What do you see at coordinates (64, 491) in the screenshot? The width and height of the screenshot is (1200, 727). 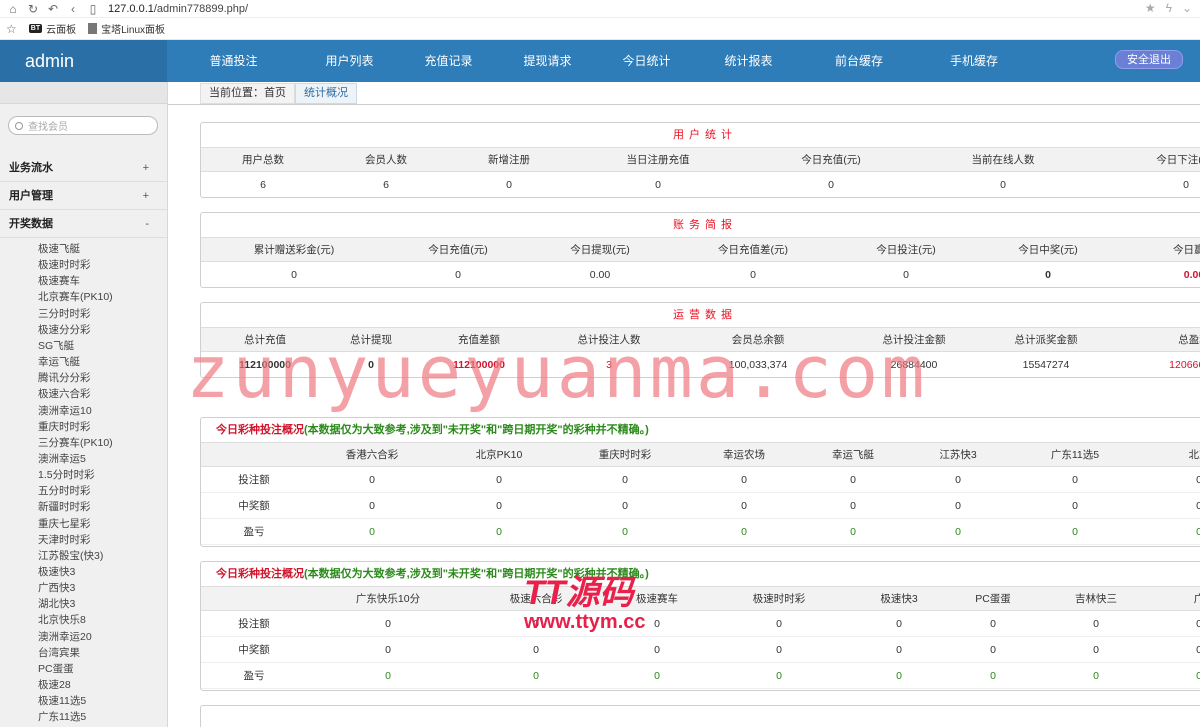 I see `sidebar-lottery-item: 五分时时彩` at bounding box center [64, 491].